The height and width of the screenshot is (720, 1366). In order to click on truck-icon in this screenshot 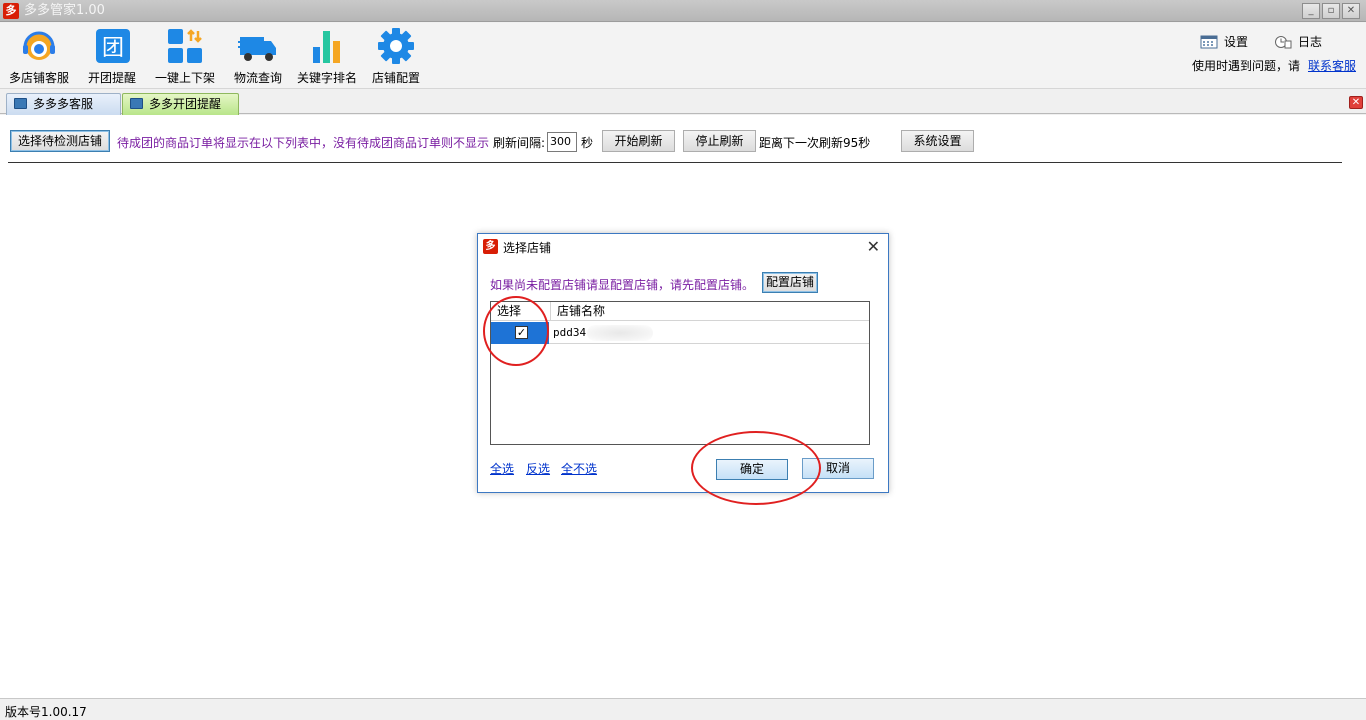, I will do `click(257, 49)`.